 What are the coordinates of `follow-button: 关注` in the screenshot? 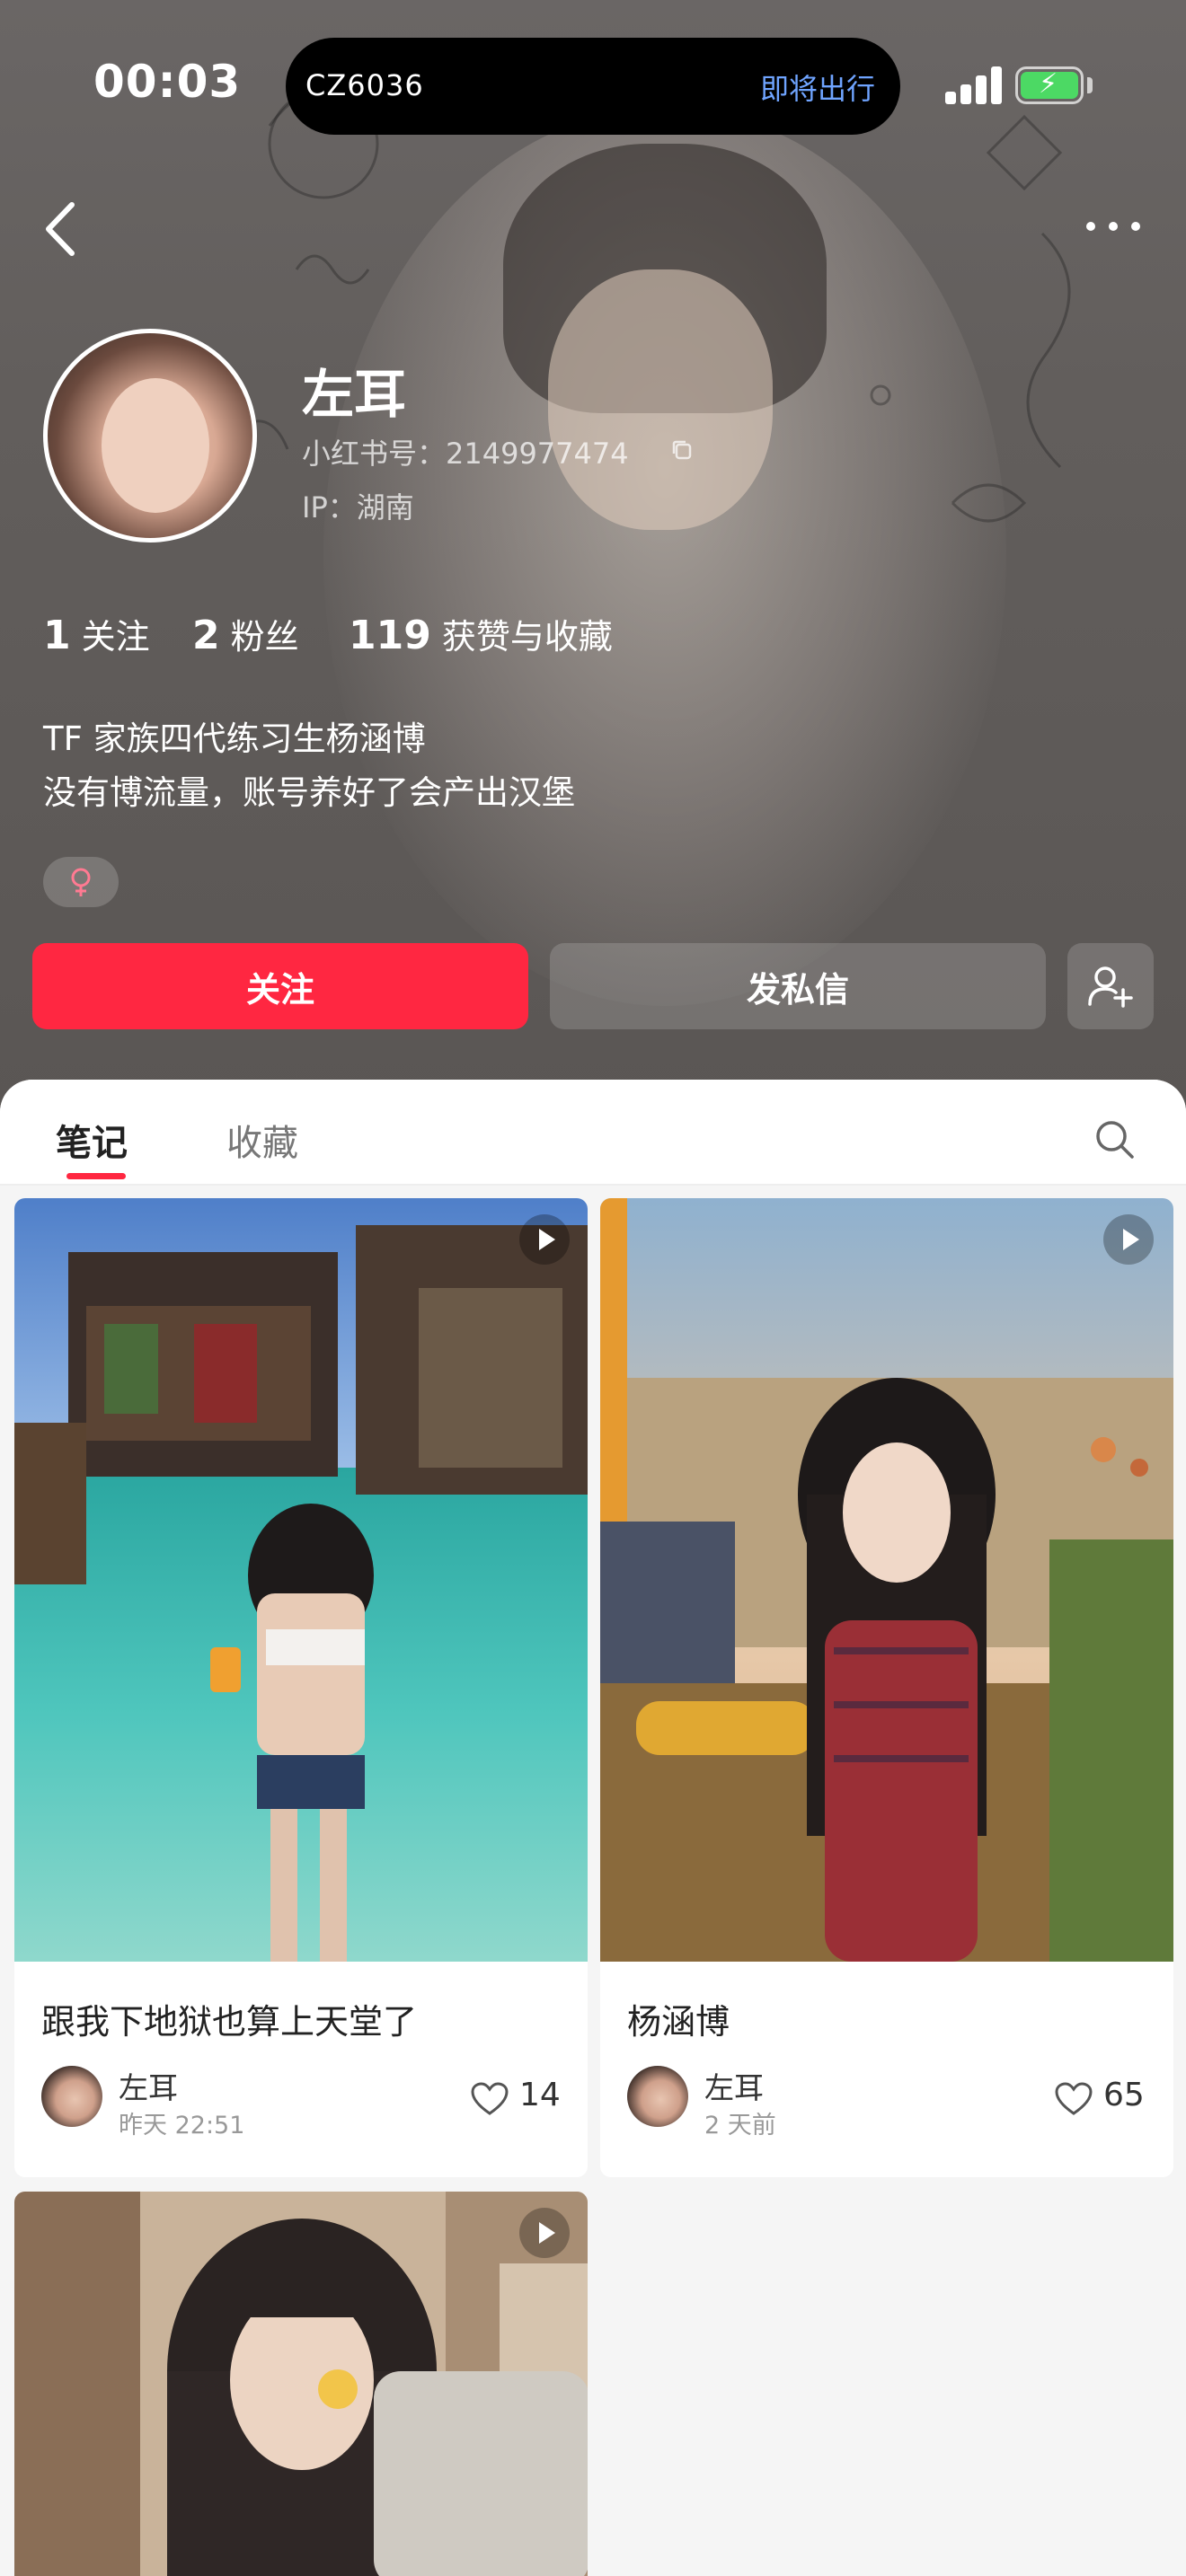 It's located at (280, 986).